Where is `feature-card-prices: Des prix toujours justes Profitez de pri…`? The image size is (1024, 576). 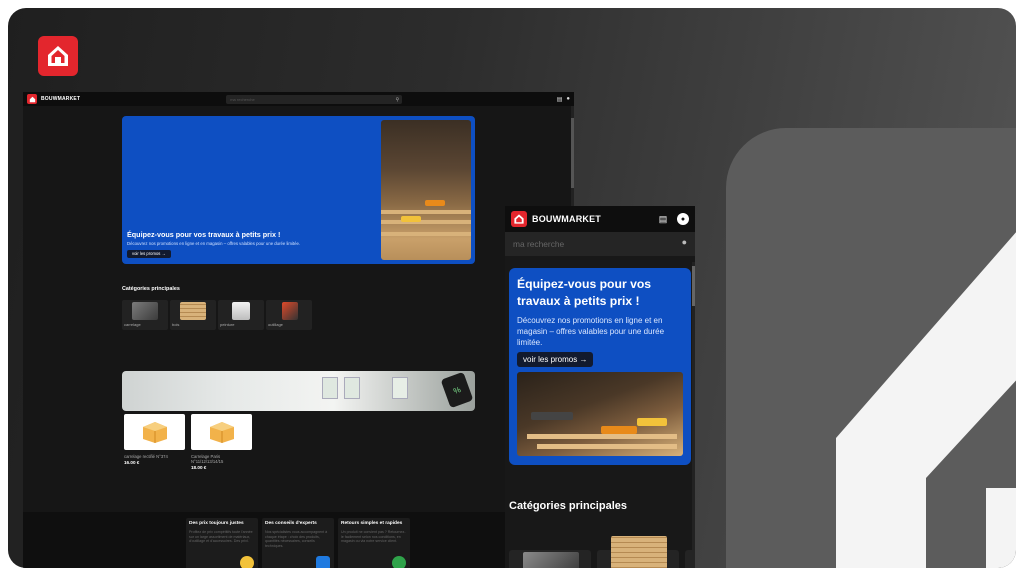 feature-card-prices: Des prix toujours justes Profitez de pri… is located at coordinates (222, 543).